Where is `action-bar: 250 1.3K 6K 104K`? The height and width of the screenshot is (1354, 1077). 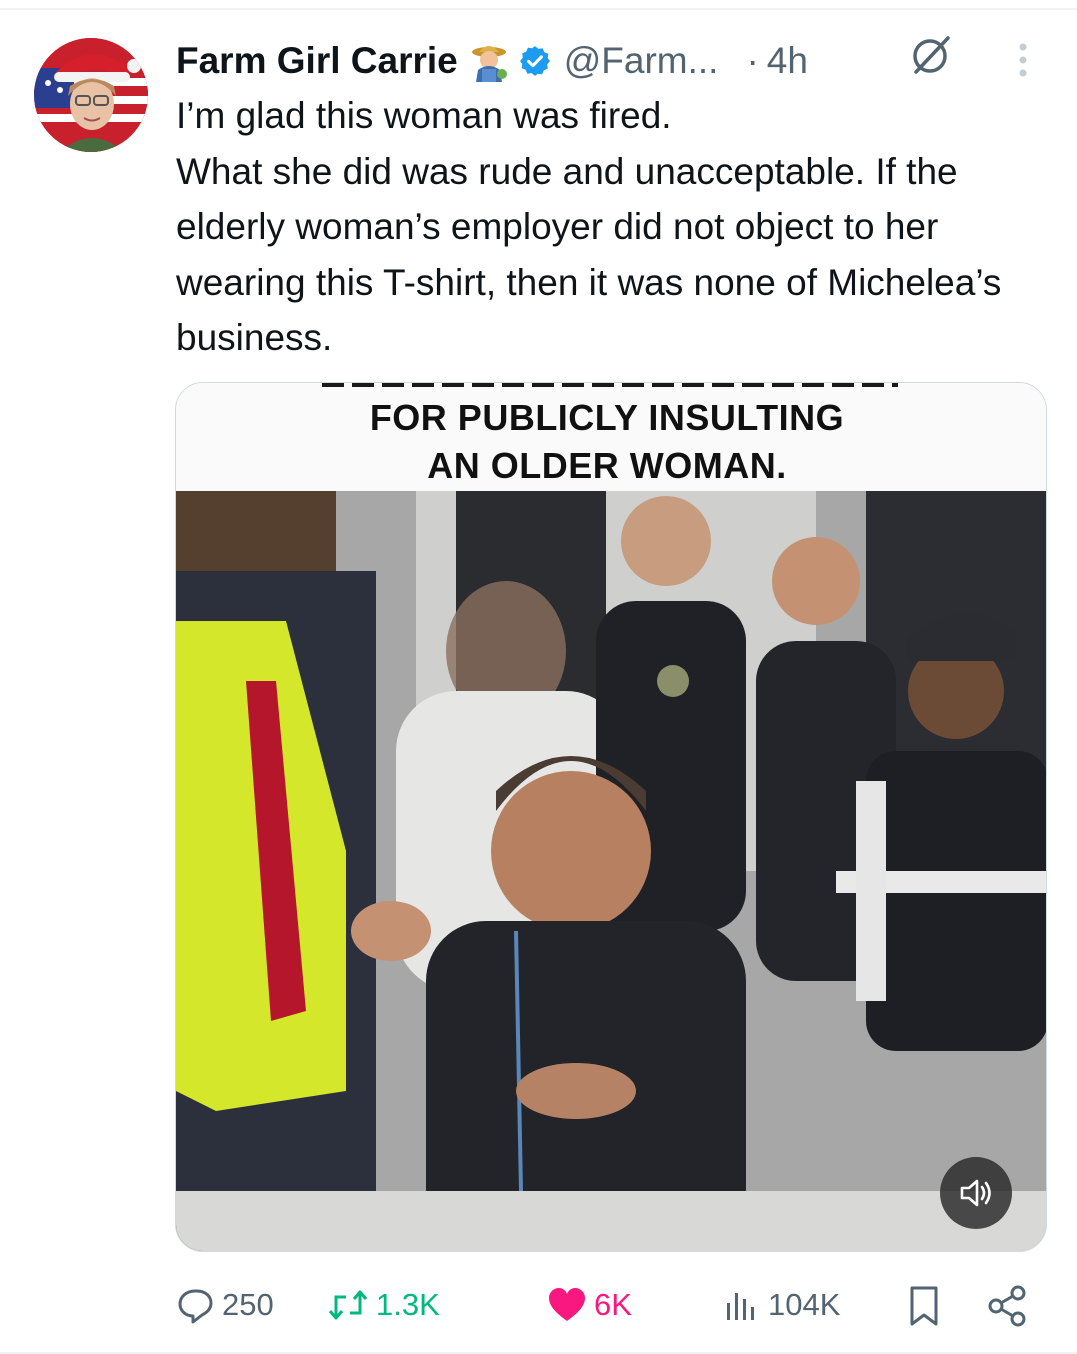 action-bar: 250 1.3K 6K 104K is located at coordinates (611, 1305).